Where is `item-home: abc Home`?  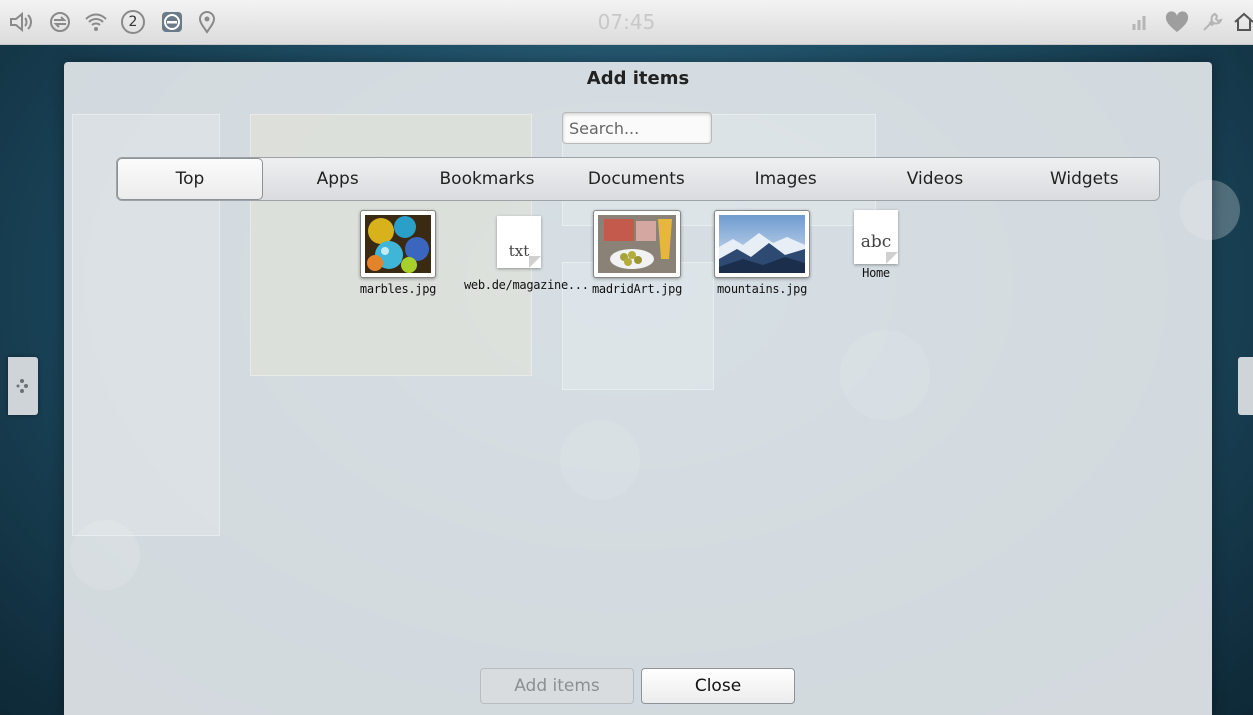
item-home: abc Home is located at coordinates (876, 245).